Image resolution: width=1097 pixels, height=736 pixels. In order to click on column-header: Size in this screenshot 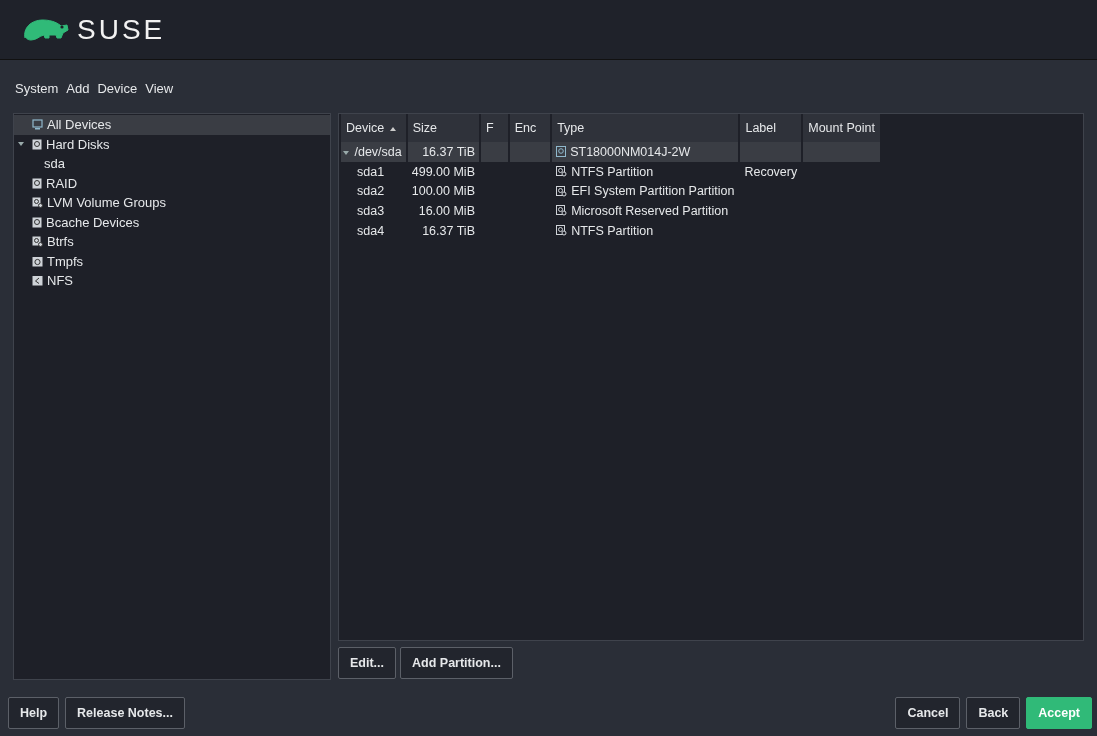, I will do `click(443, 128)`.